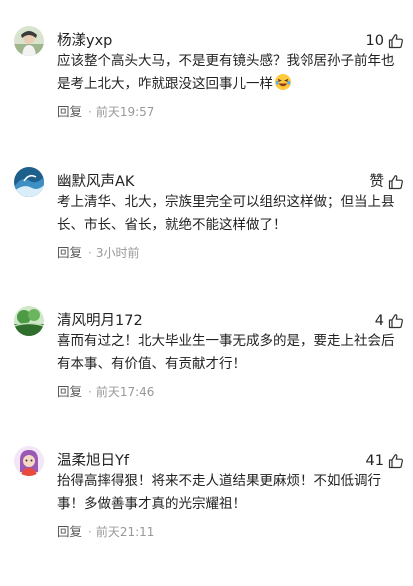 The image size is (413, 586). I want to click on comment-meta: 回复 · 前天19:57, so click(105, 112).